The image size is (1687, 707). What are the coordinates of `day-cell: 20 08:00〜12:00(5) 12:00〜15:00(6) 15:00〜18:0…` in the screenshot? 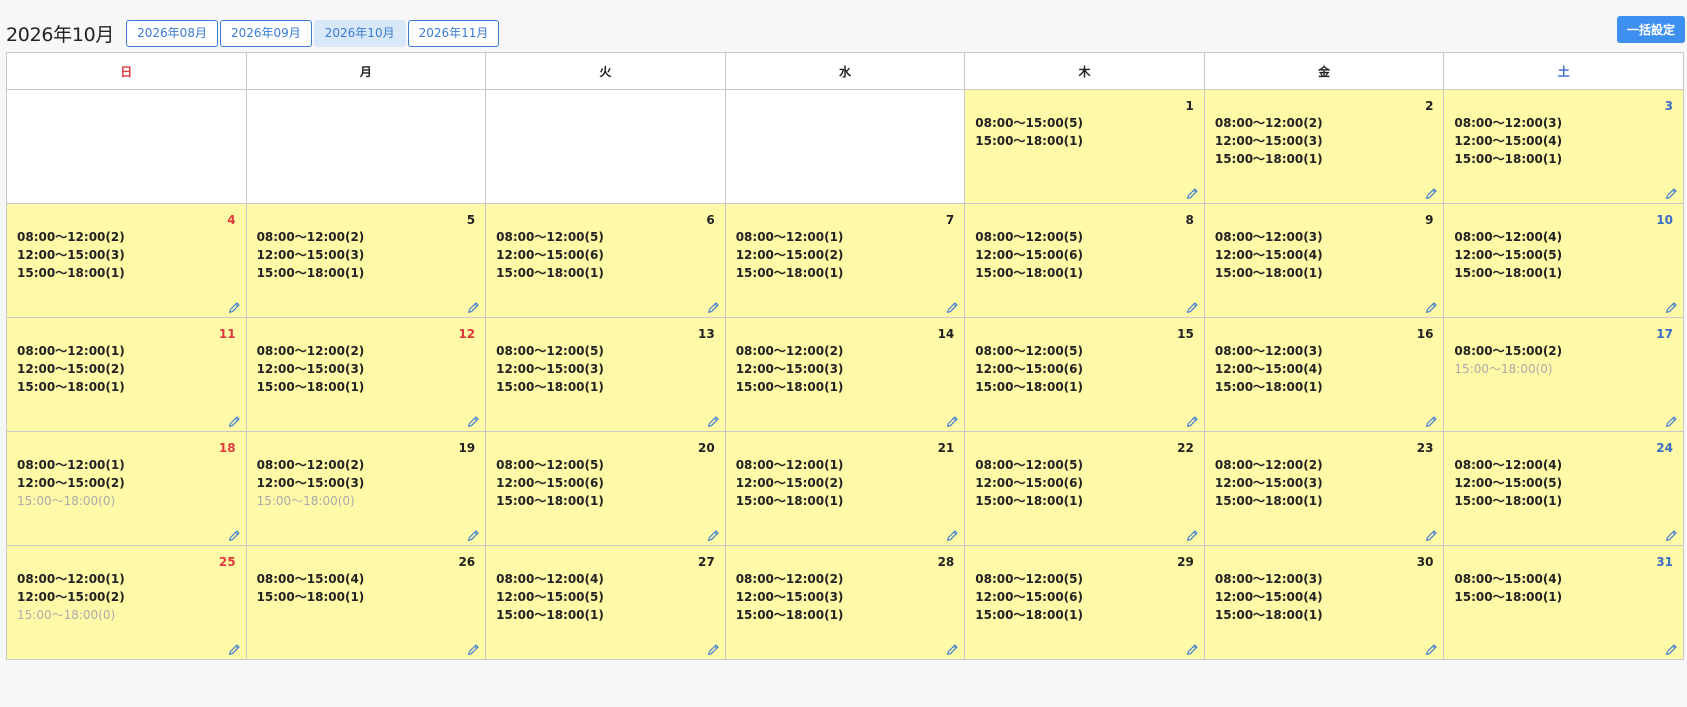 It's located at (606, 489).